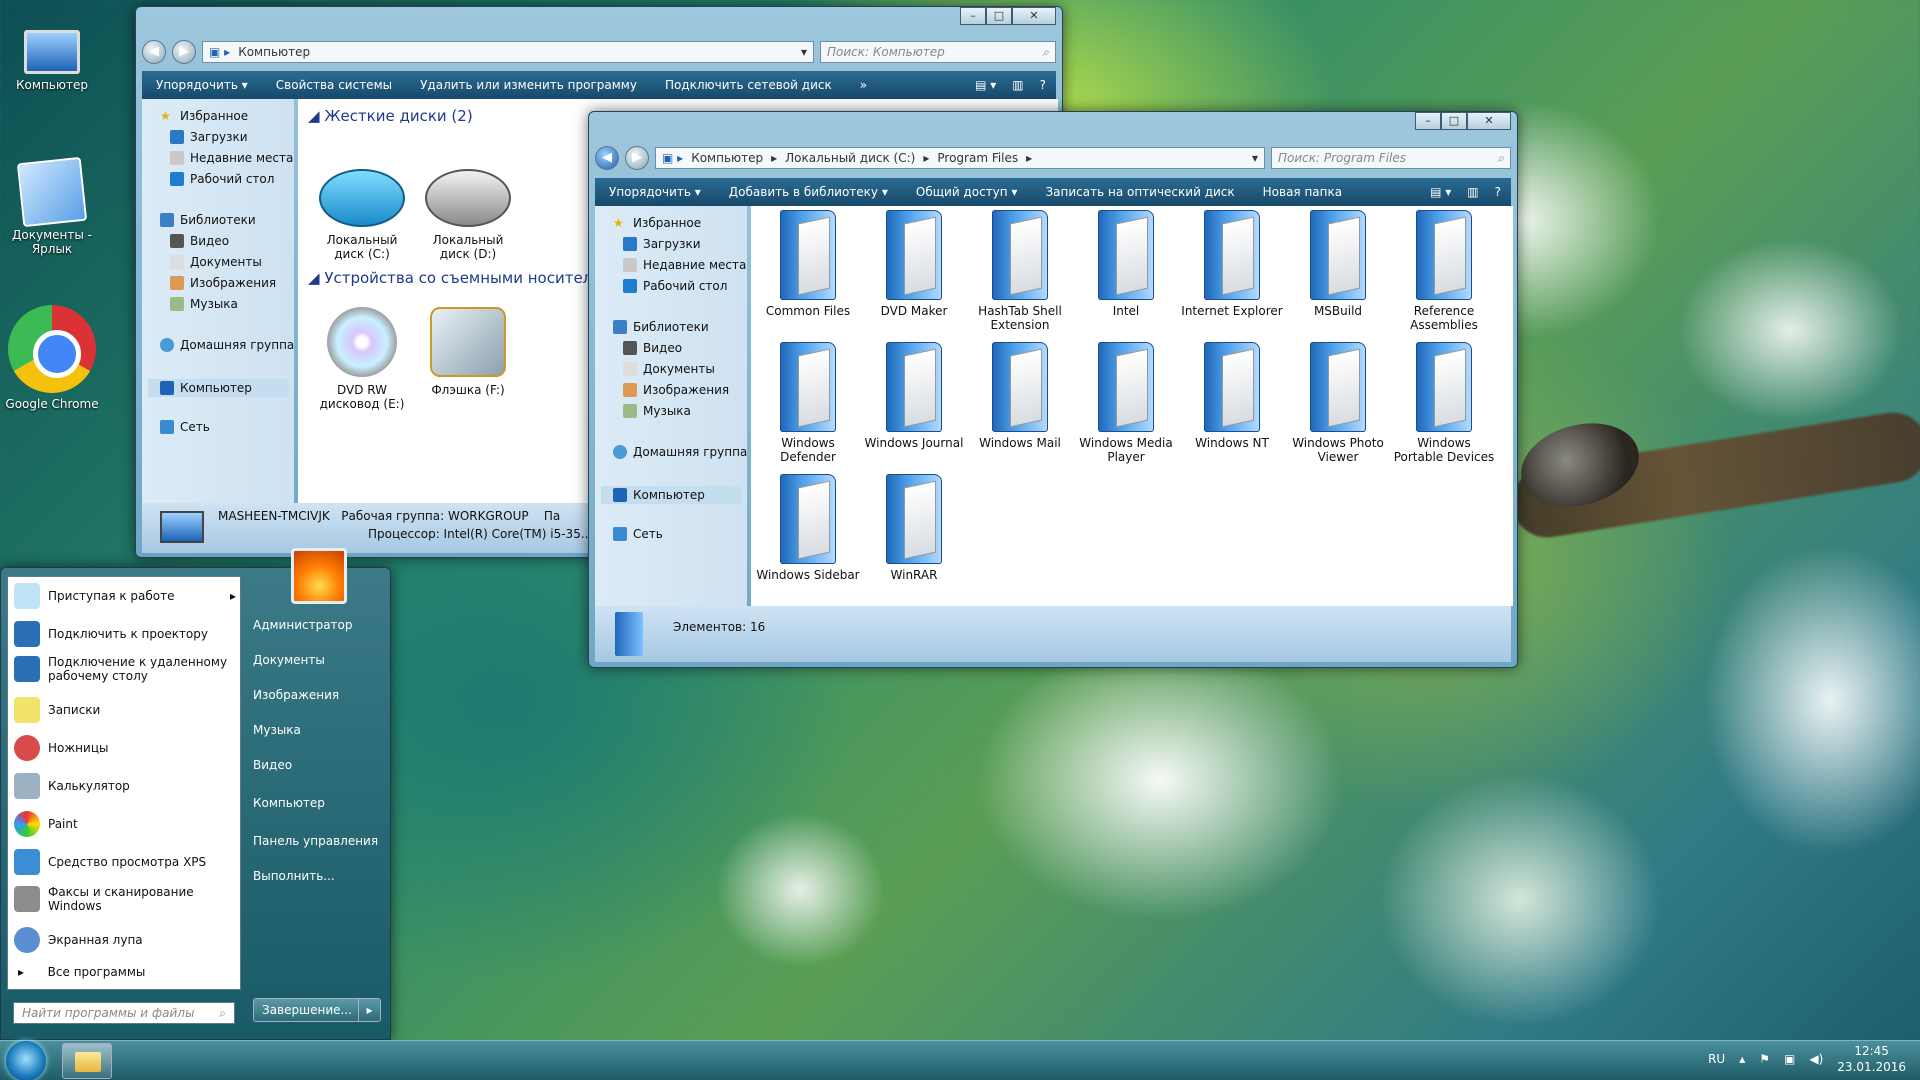 The width and height of the screenshot is (1920, 1080). What do you see at coordinates (1126, 403) in the screenshot?
I see `folder-item: Windows Media Player` at bounding box center [1126, 403].